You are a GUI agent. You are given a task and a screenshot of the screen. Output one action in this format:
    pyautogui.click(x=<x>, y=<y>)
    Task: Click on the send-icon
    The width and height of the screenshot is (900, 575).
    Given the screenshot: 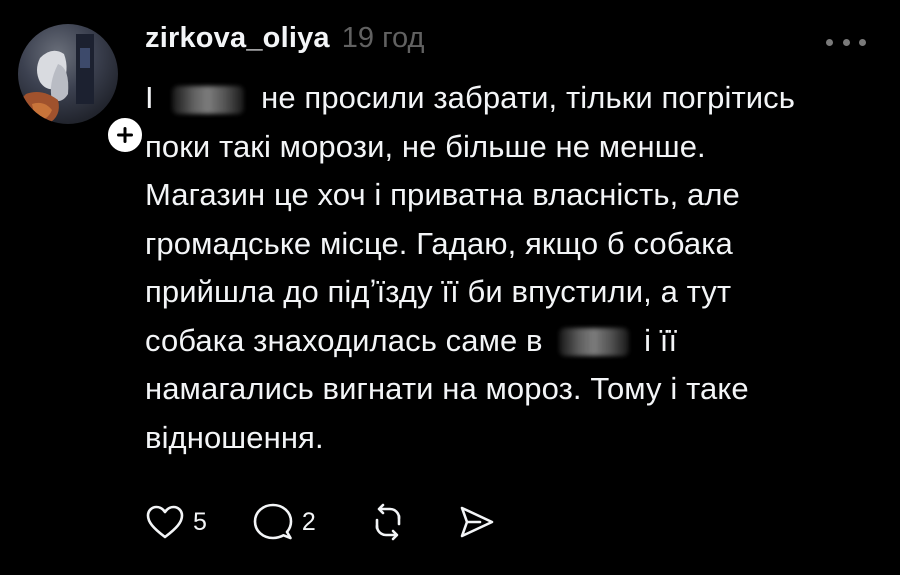 What is the action you would take?
    pyautogui.click(x=477, y=522)
    